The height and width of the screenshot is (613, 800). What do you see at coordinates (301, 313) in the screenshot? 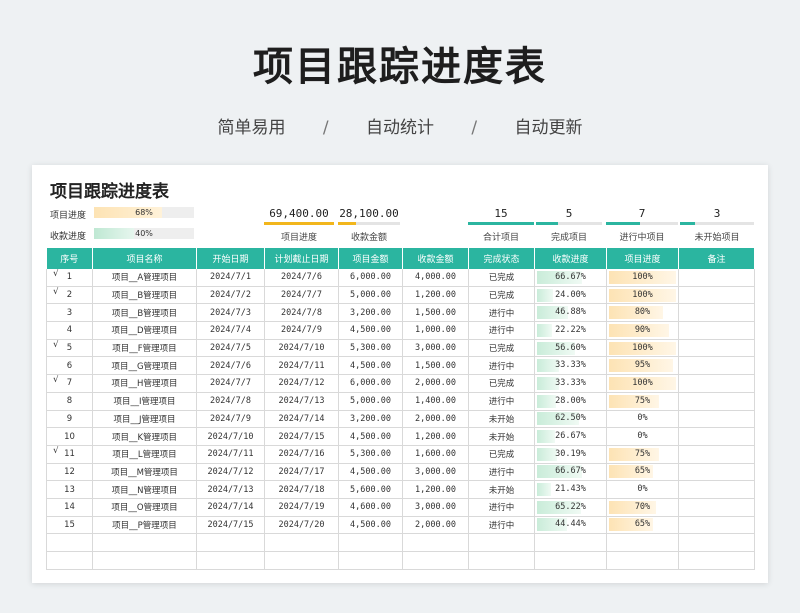
I see `cell-deadline: 2024/7/8` at bounding box center [301, 313].